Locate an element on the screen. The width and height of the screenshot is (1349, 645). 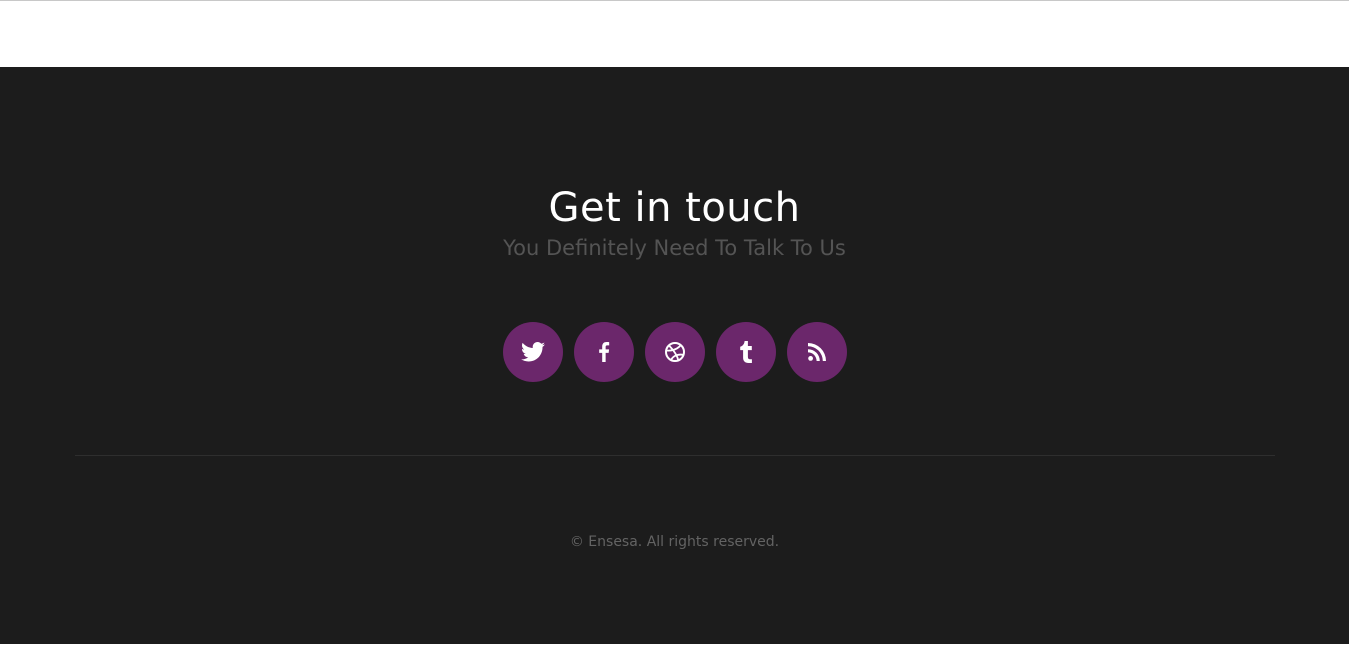
social-links is located at coordinates (674, 352).